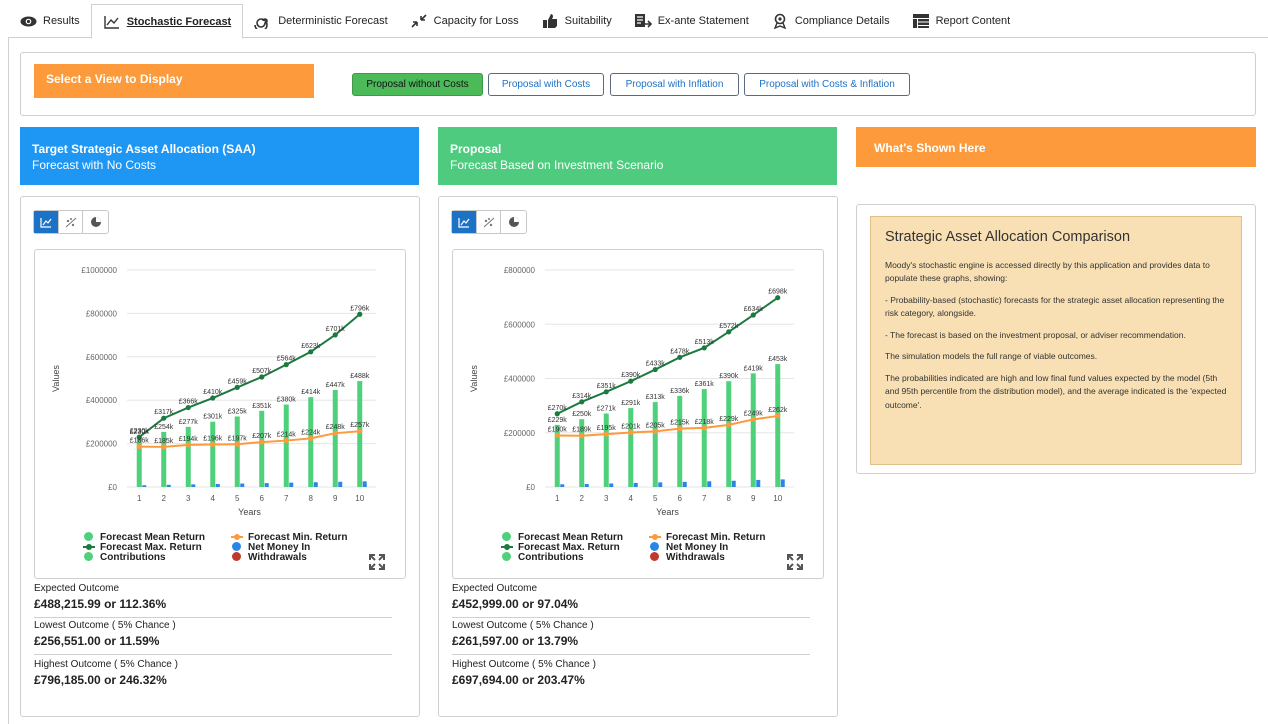  I want to click on x-tick-label: 2, so click(164, 498).